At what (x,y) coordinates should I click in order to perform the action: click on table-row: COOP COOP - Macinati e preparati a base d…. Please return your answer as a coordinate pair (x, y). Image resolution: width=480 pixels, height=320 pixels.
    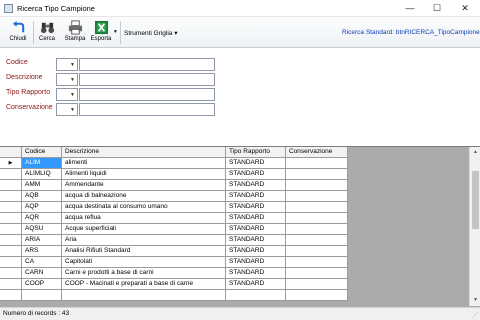
    Looking at the image, I should click on (174, 284).